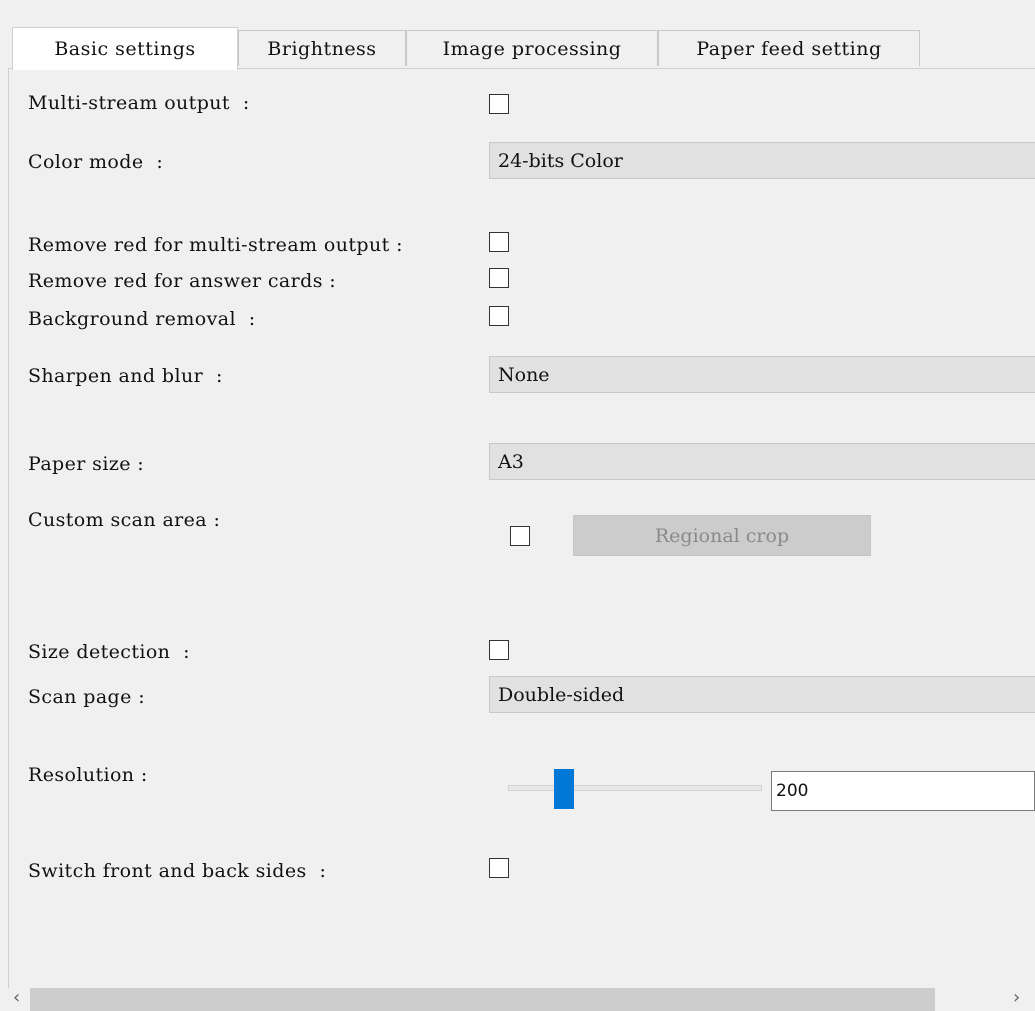  Describe the element at coordinates (499, 104) in the screenshot. I see `multi-stream-output-checkbox` at that location.